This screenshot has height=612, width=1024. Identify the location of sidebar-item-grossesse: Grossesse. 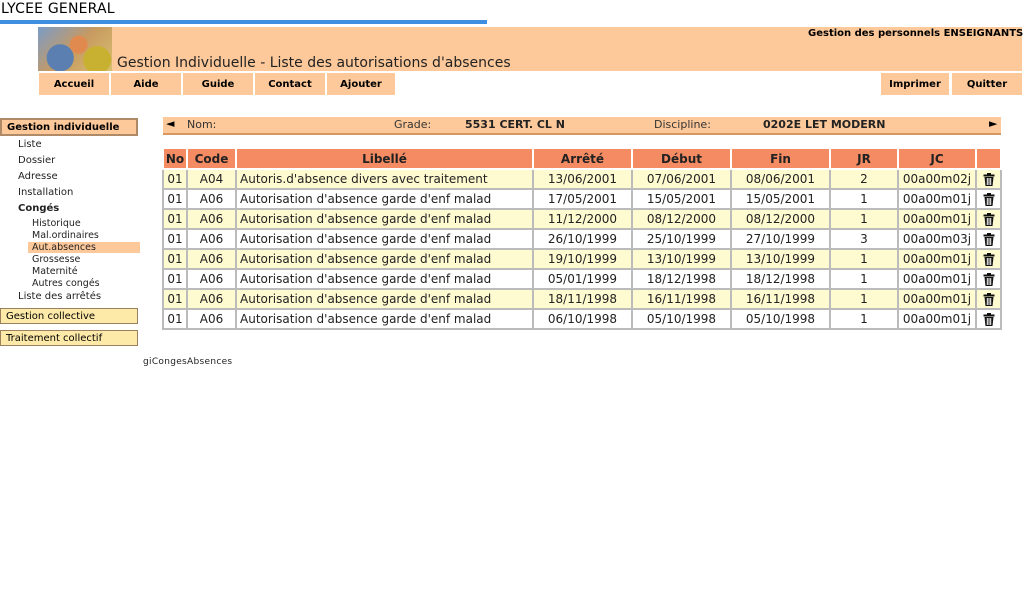
(56, 259).